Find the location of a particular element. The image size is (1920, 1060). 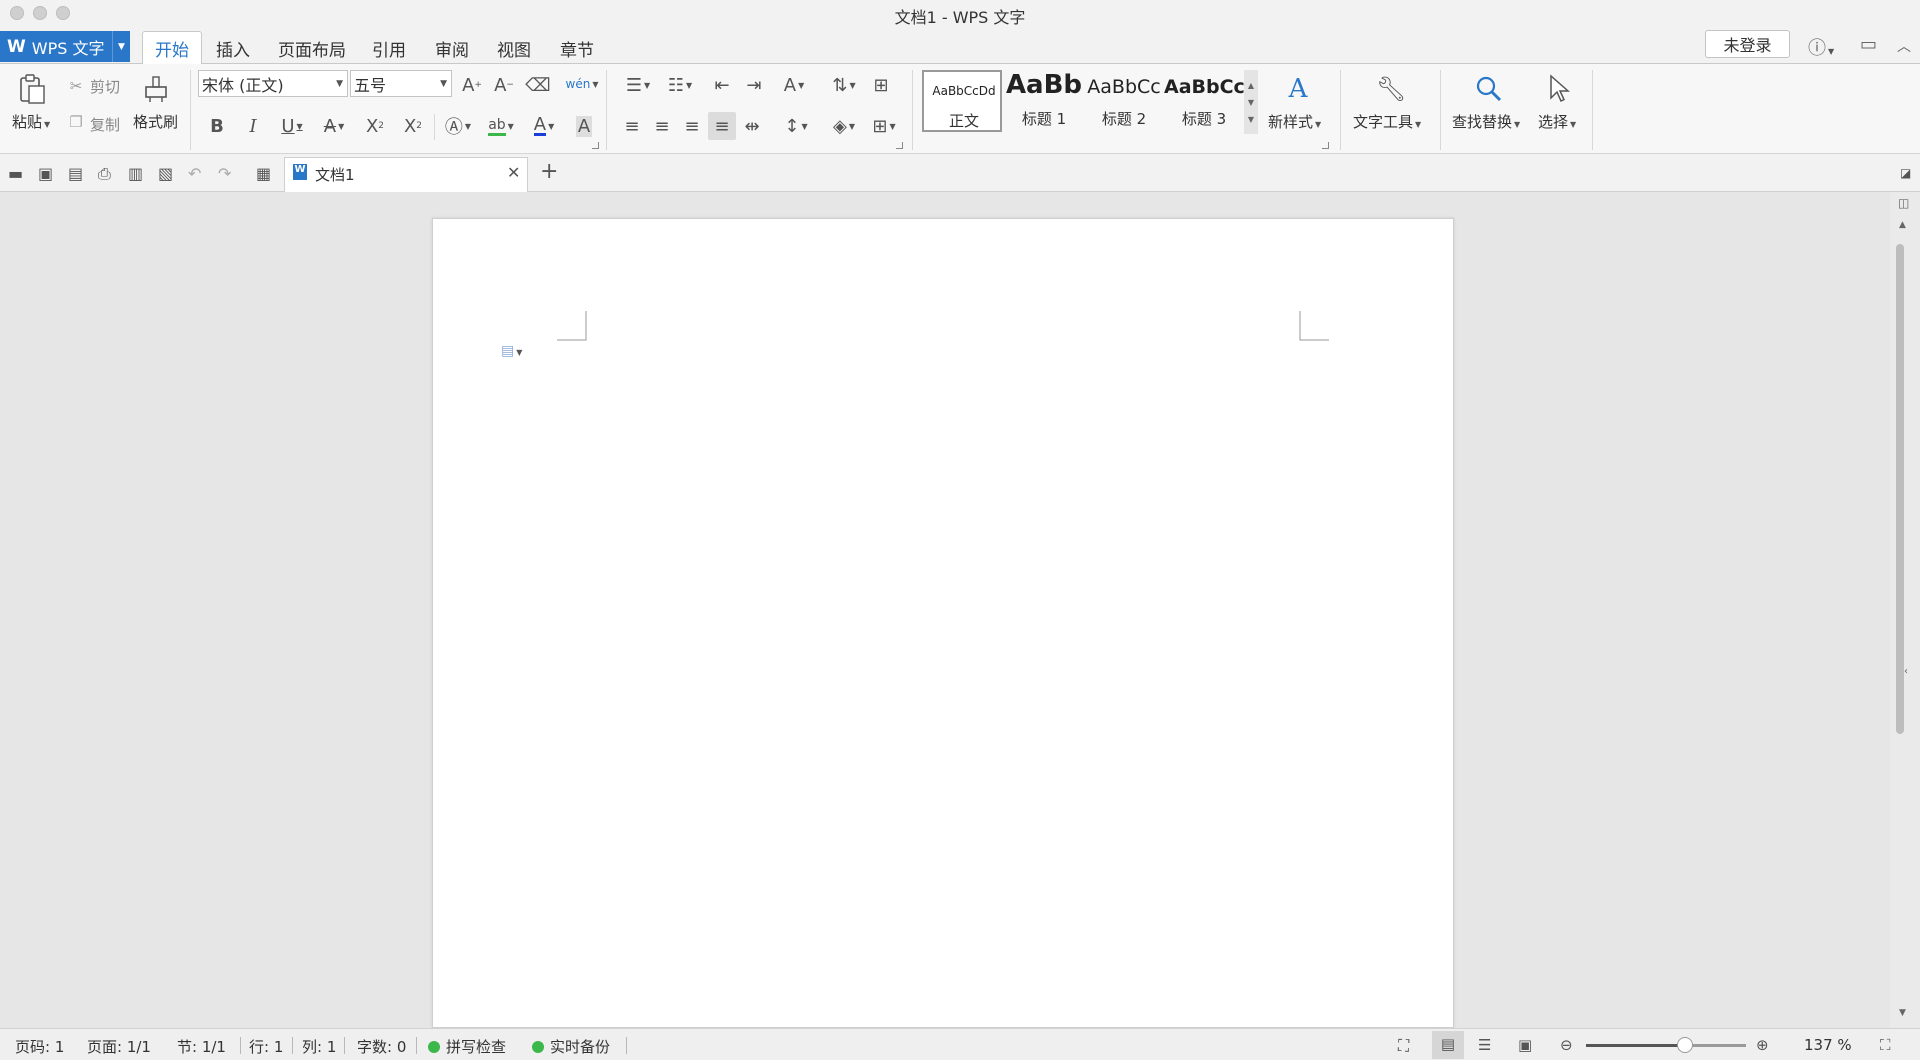

format-painter-icon is located at coordinates (156, 89).